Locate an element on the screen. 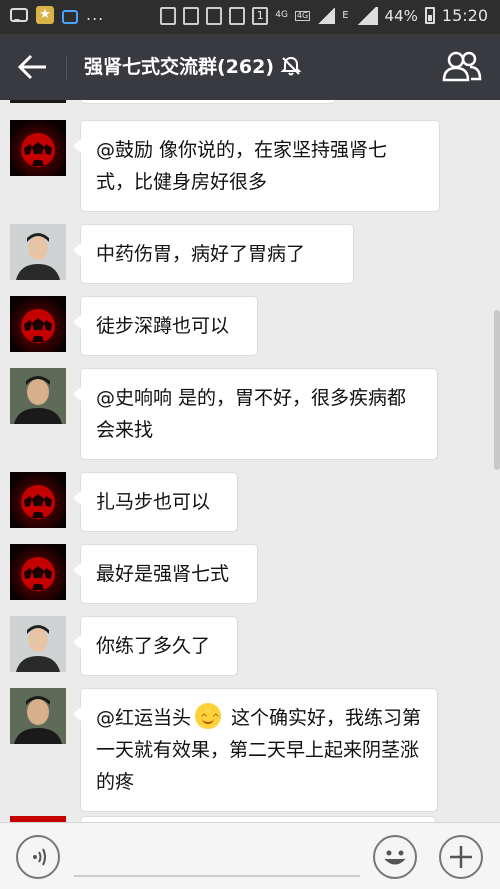  network-4g-label: 4G is located at coordinates (281, 15).